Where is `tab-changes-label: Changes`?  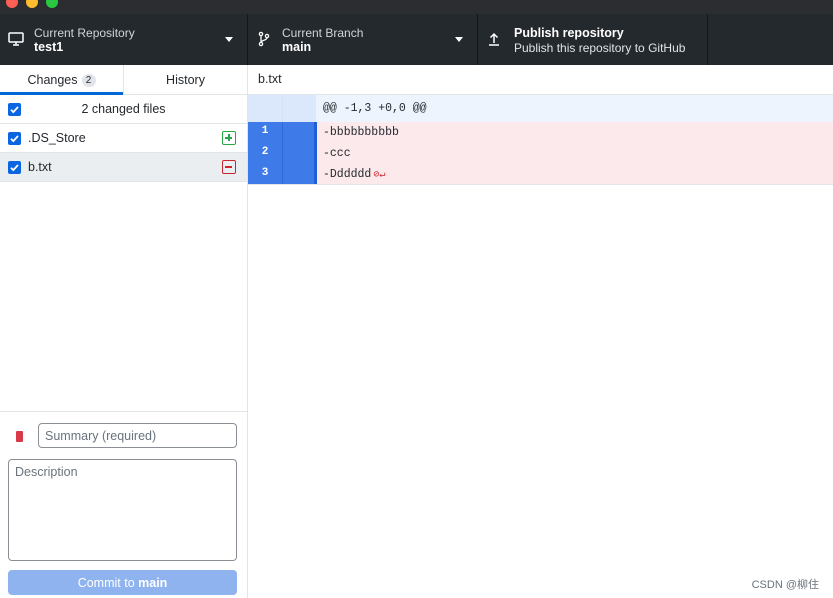
tab-changes-label: Changes is located at coordinates (52, 80).